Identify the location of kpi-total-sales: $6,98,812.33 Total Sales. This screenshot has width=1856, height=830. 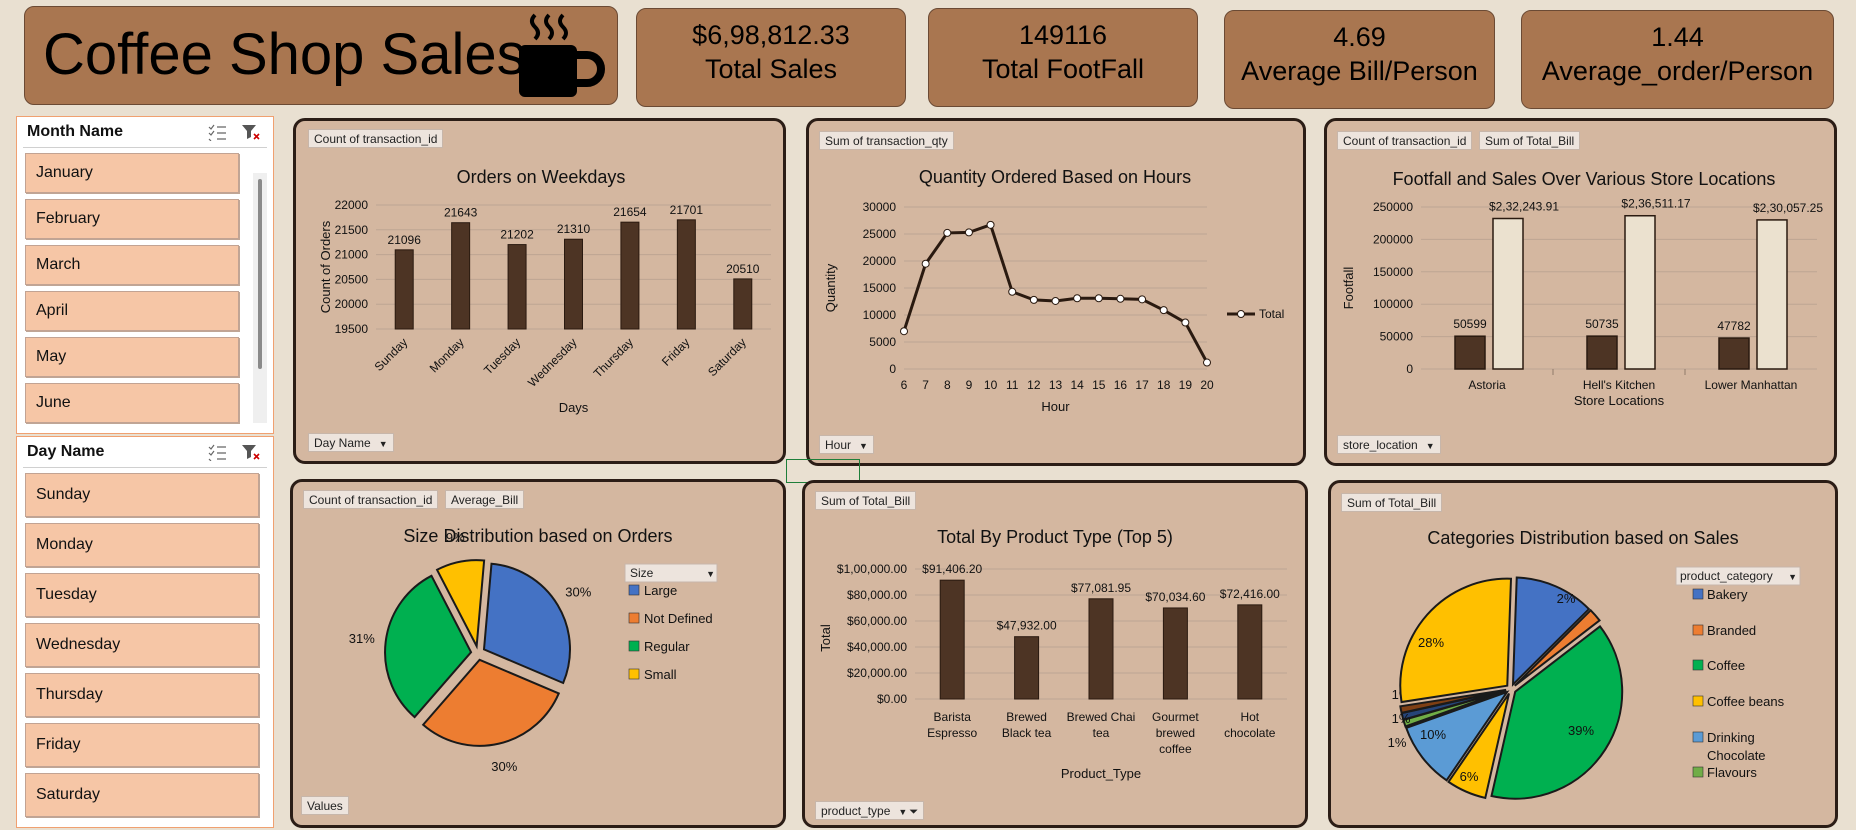
(771, 57).